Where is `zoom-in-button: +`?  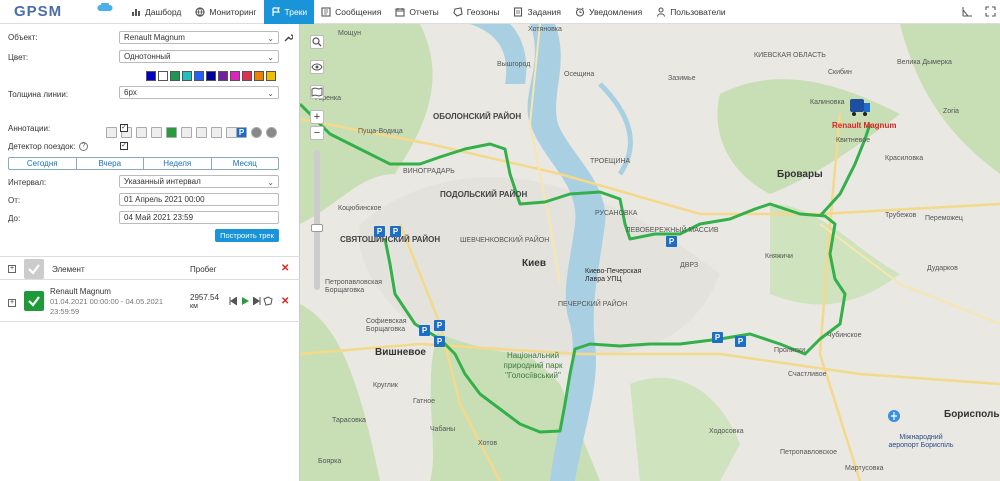 zoom-in-button: + is located at coordinates (317, 117).